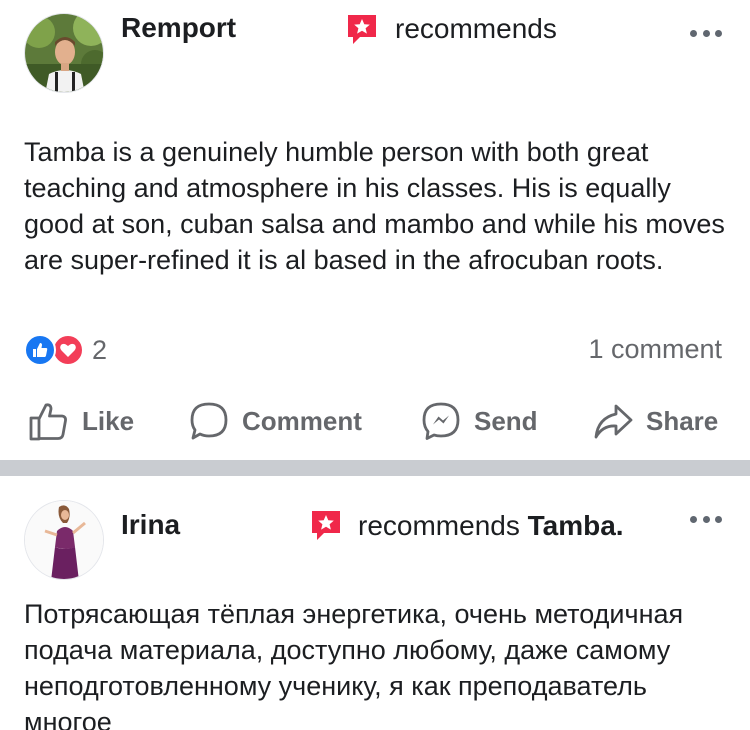  Describe the element at coordinates (81, 421) in the screenshot. I see `like-button: Like` at that location.